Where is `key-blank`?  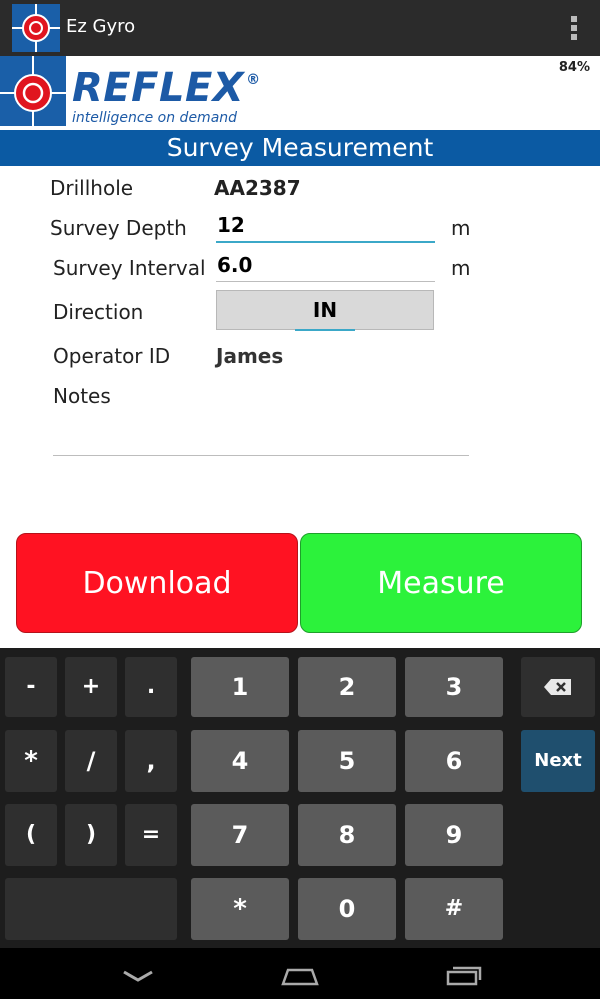 key-blank is located at coordinates (91, 909).